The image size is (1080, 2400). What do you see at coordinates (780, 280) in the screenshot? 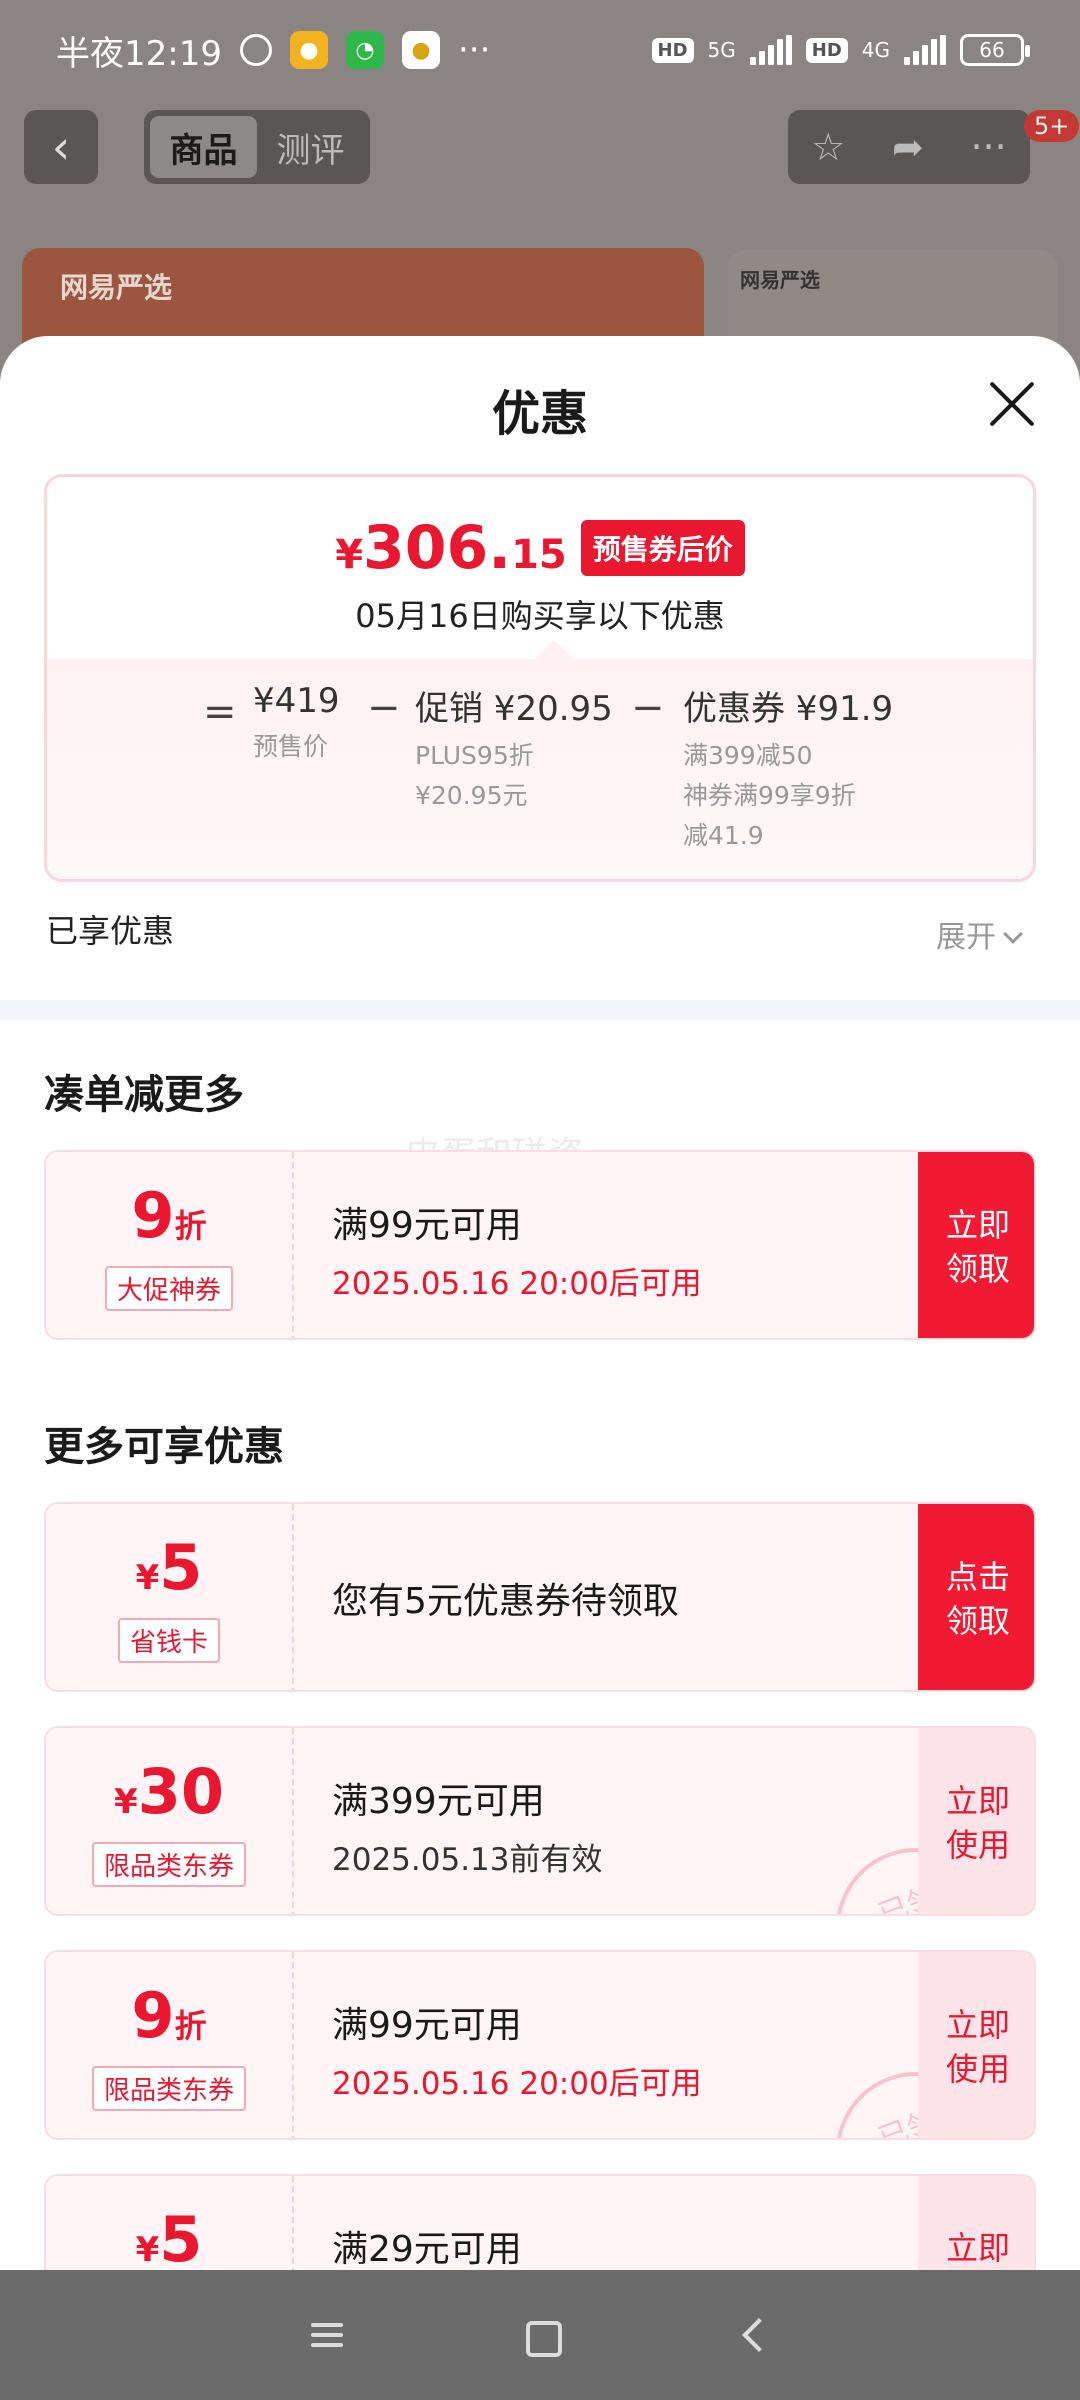
I see `brand-label-right: 网易严选` at bounding box center [780, 280].